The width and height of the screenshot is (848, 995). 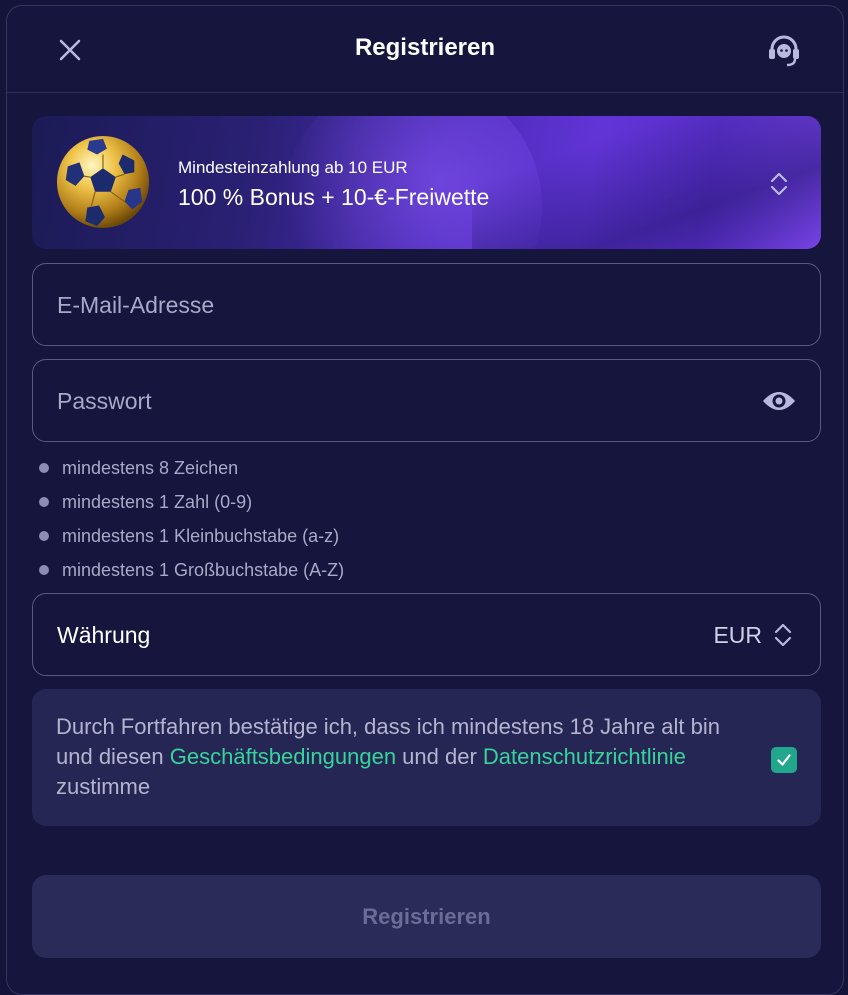 I want to click on password-rule-text: mindestens 8 Zeichen, so click(x=150, y=468).